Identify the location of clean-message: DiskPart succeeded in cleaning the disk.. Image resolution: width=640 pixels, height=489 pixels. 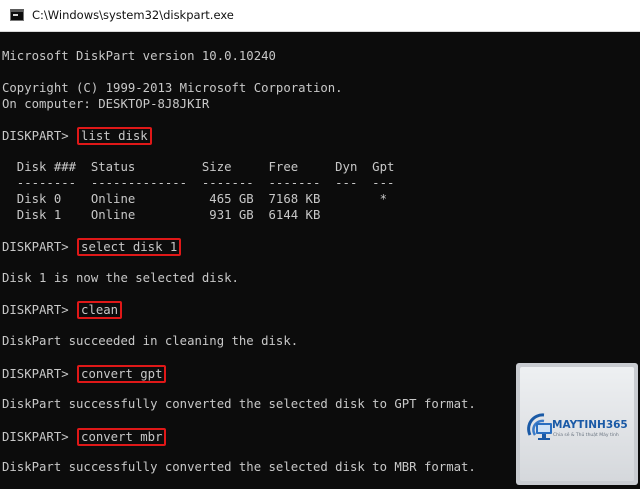
(150, 341).